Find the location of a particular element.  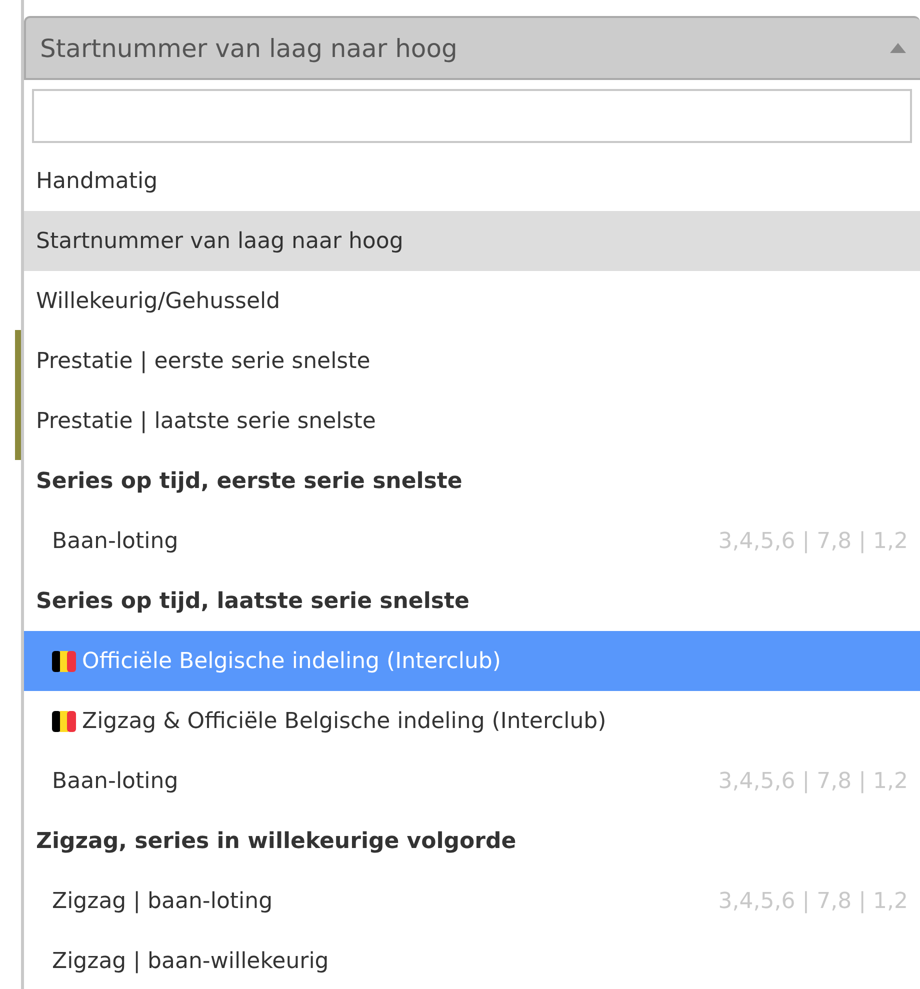

caret-icon is located at coordinates (898, 48).